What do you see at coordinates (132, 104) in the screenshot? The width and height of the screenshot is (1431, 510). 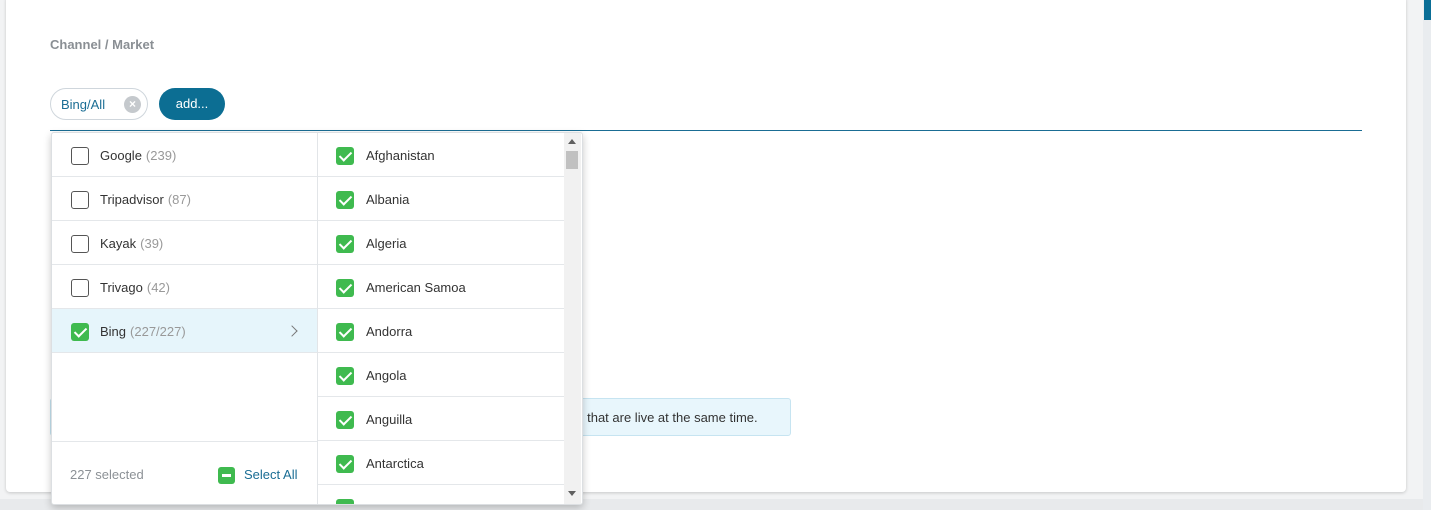 I see `close-icon: ×` at bounding box center [132, 104].